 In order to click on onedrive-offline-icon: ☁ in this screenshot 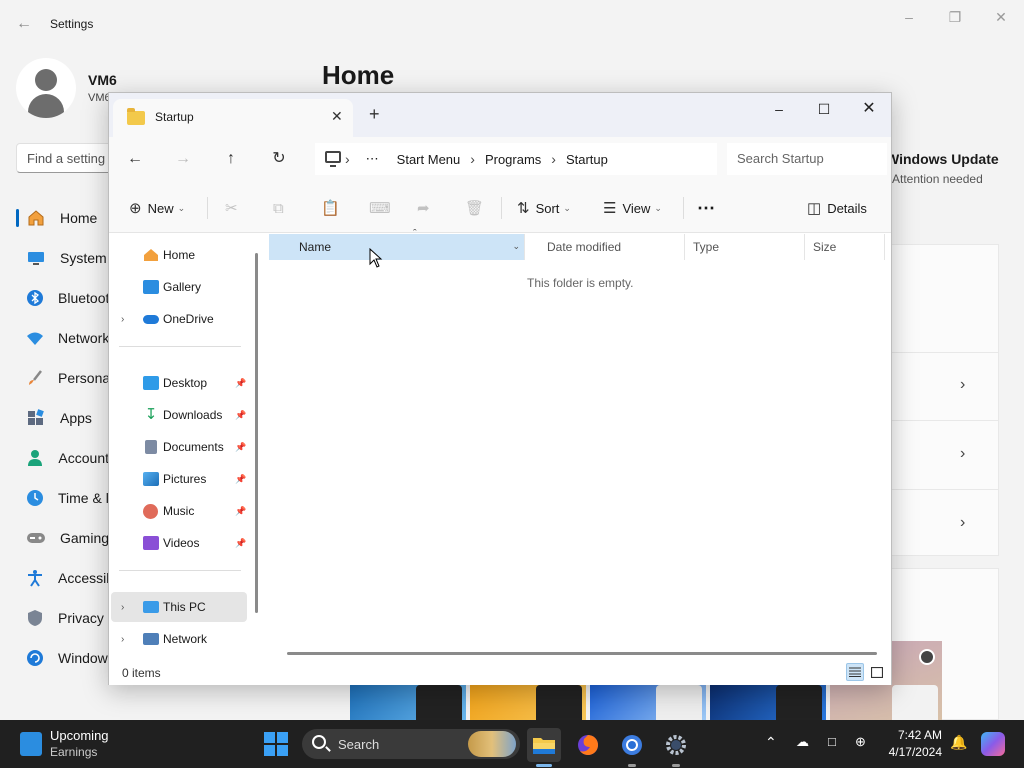, I will do `click(802, 742)`.